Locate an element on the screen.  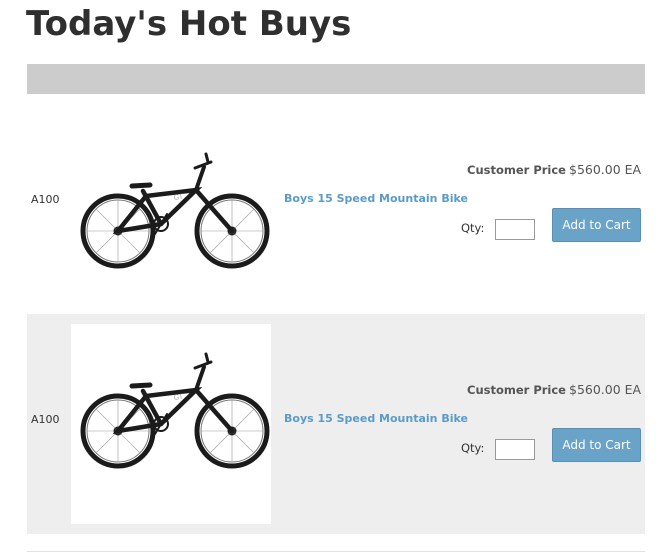
list-header-bar is located at coordinates (336, 79).